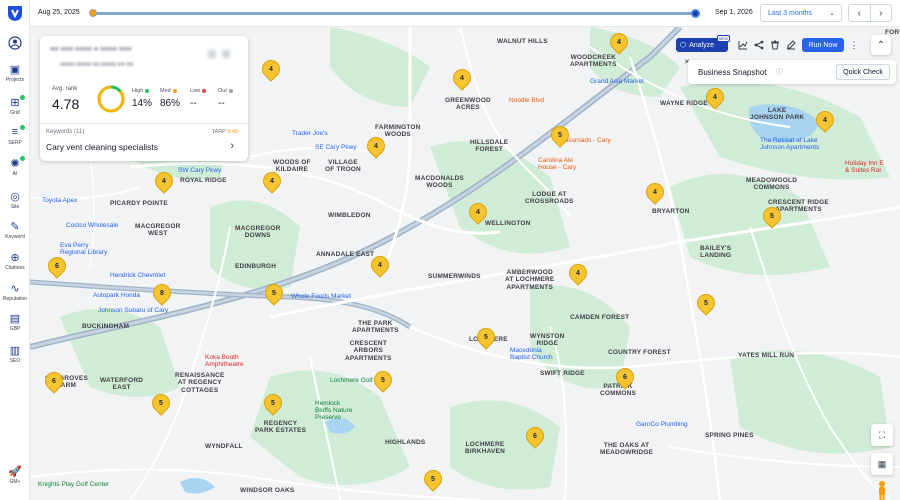 This screenshot has width=900, height=500. I want to click on quick-check-button: Quick Check, so click(863, 72).